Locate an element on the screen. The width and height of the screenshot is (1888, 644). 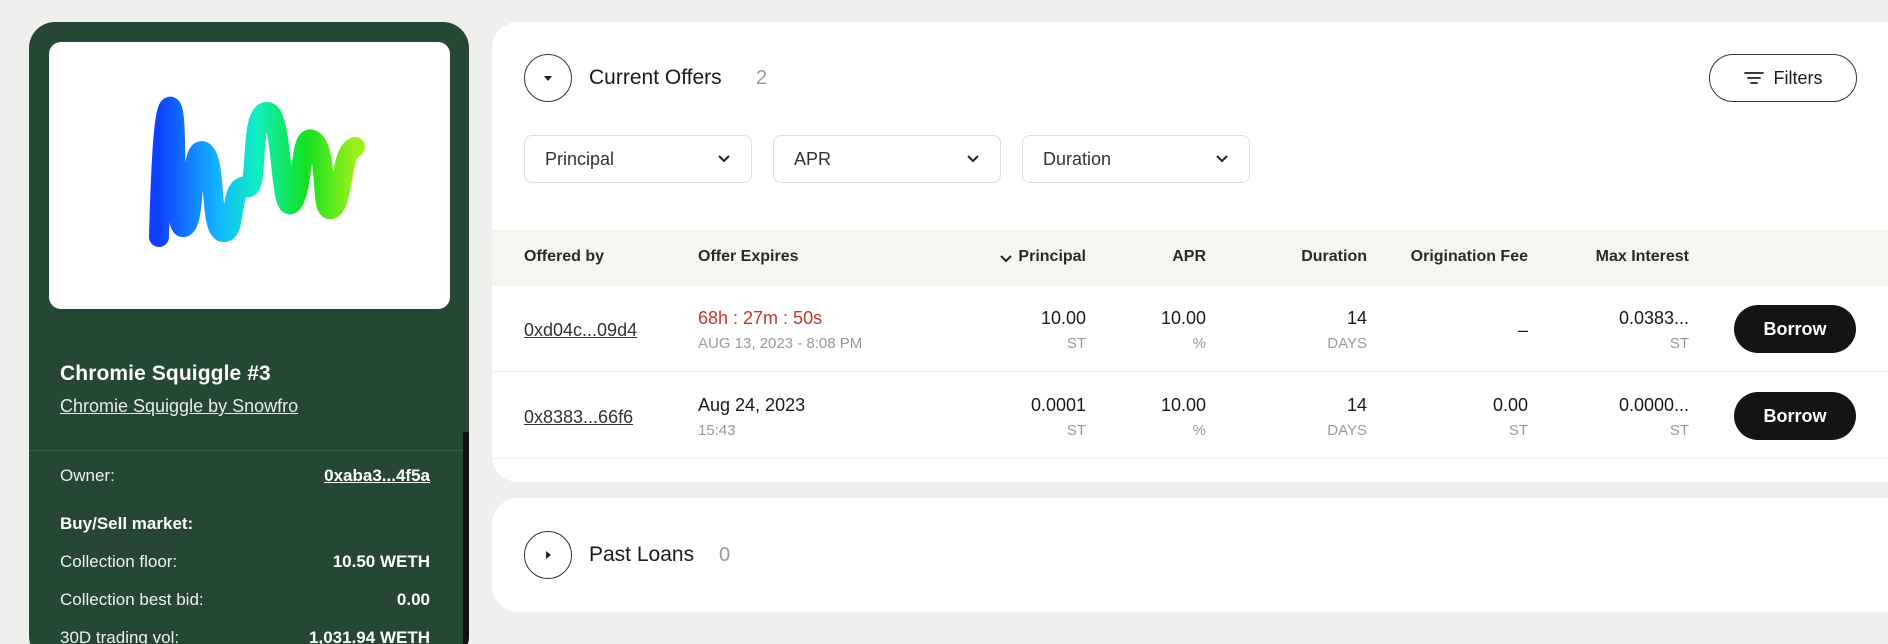
expires-time: 15:43 is located at coordinates (717, 430).